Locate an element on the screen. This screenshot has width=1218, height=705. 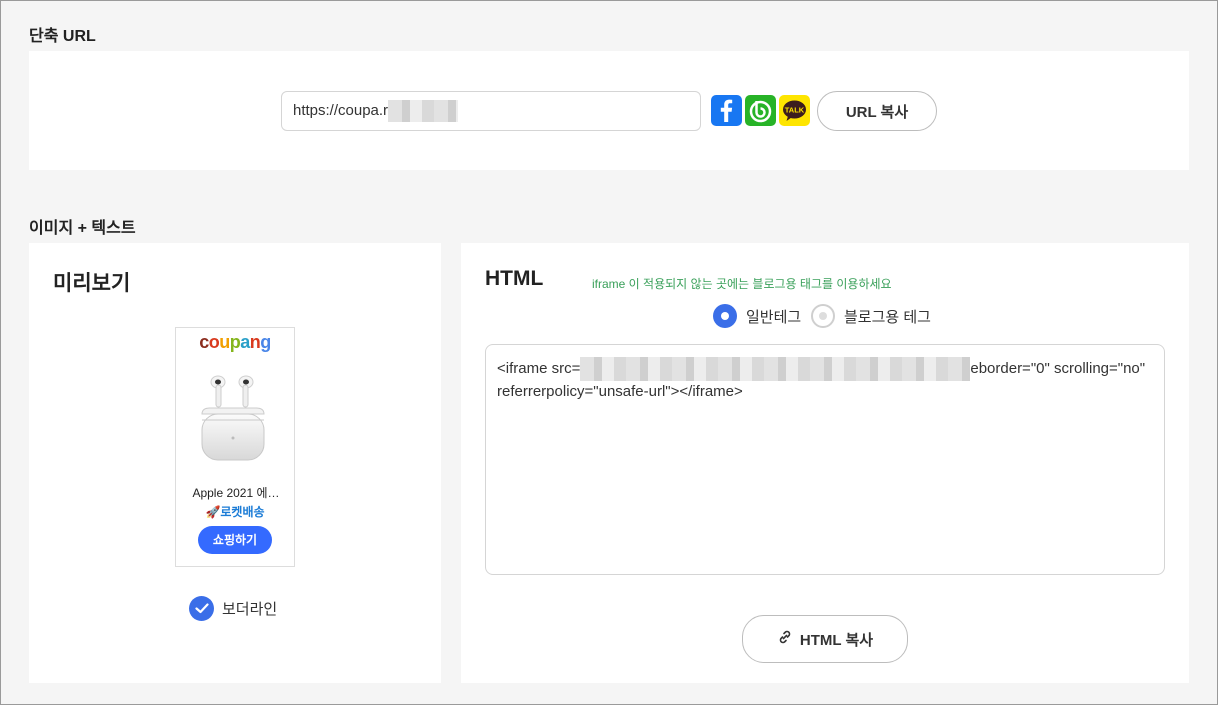
radio-blog-tag: 블로그용 테그 is located at coordinates (871, 316).